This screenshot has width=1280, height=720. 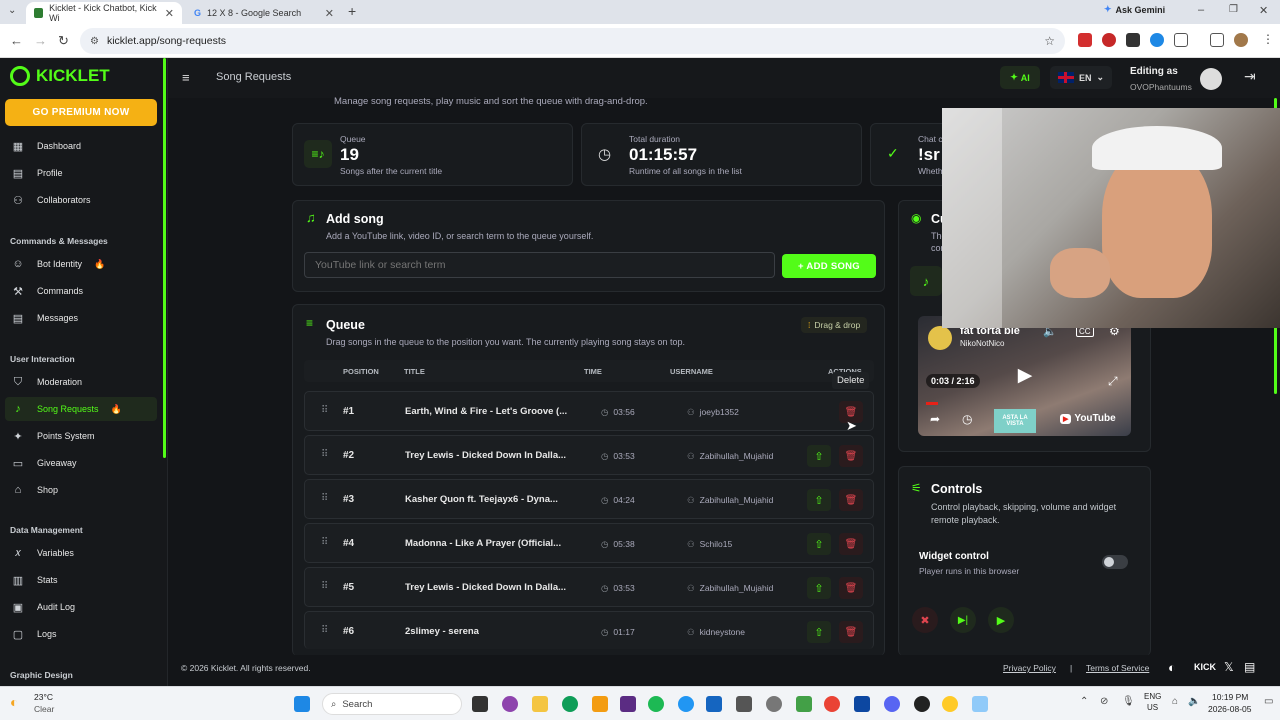 What do you see at coordinates (1211, 79) in the screenshot?
I see `user-avatar` at bounding box center [1211, 79].